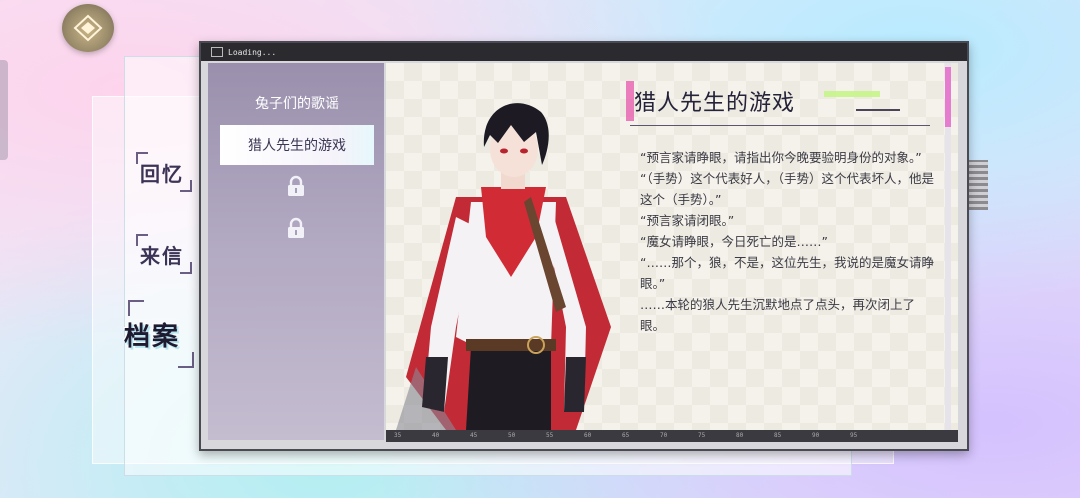 The image size is (1080, 498). I want to click on story-item-rabbit-song: 兔子们的歌谣, so click(297, 103).